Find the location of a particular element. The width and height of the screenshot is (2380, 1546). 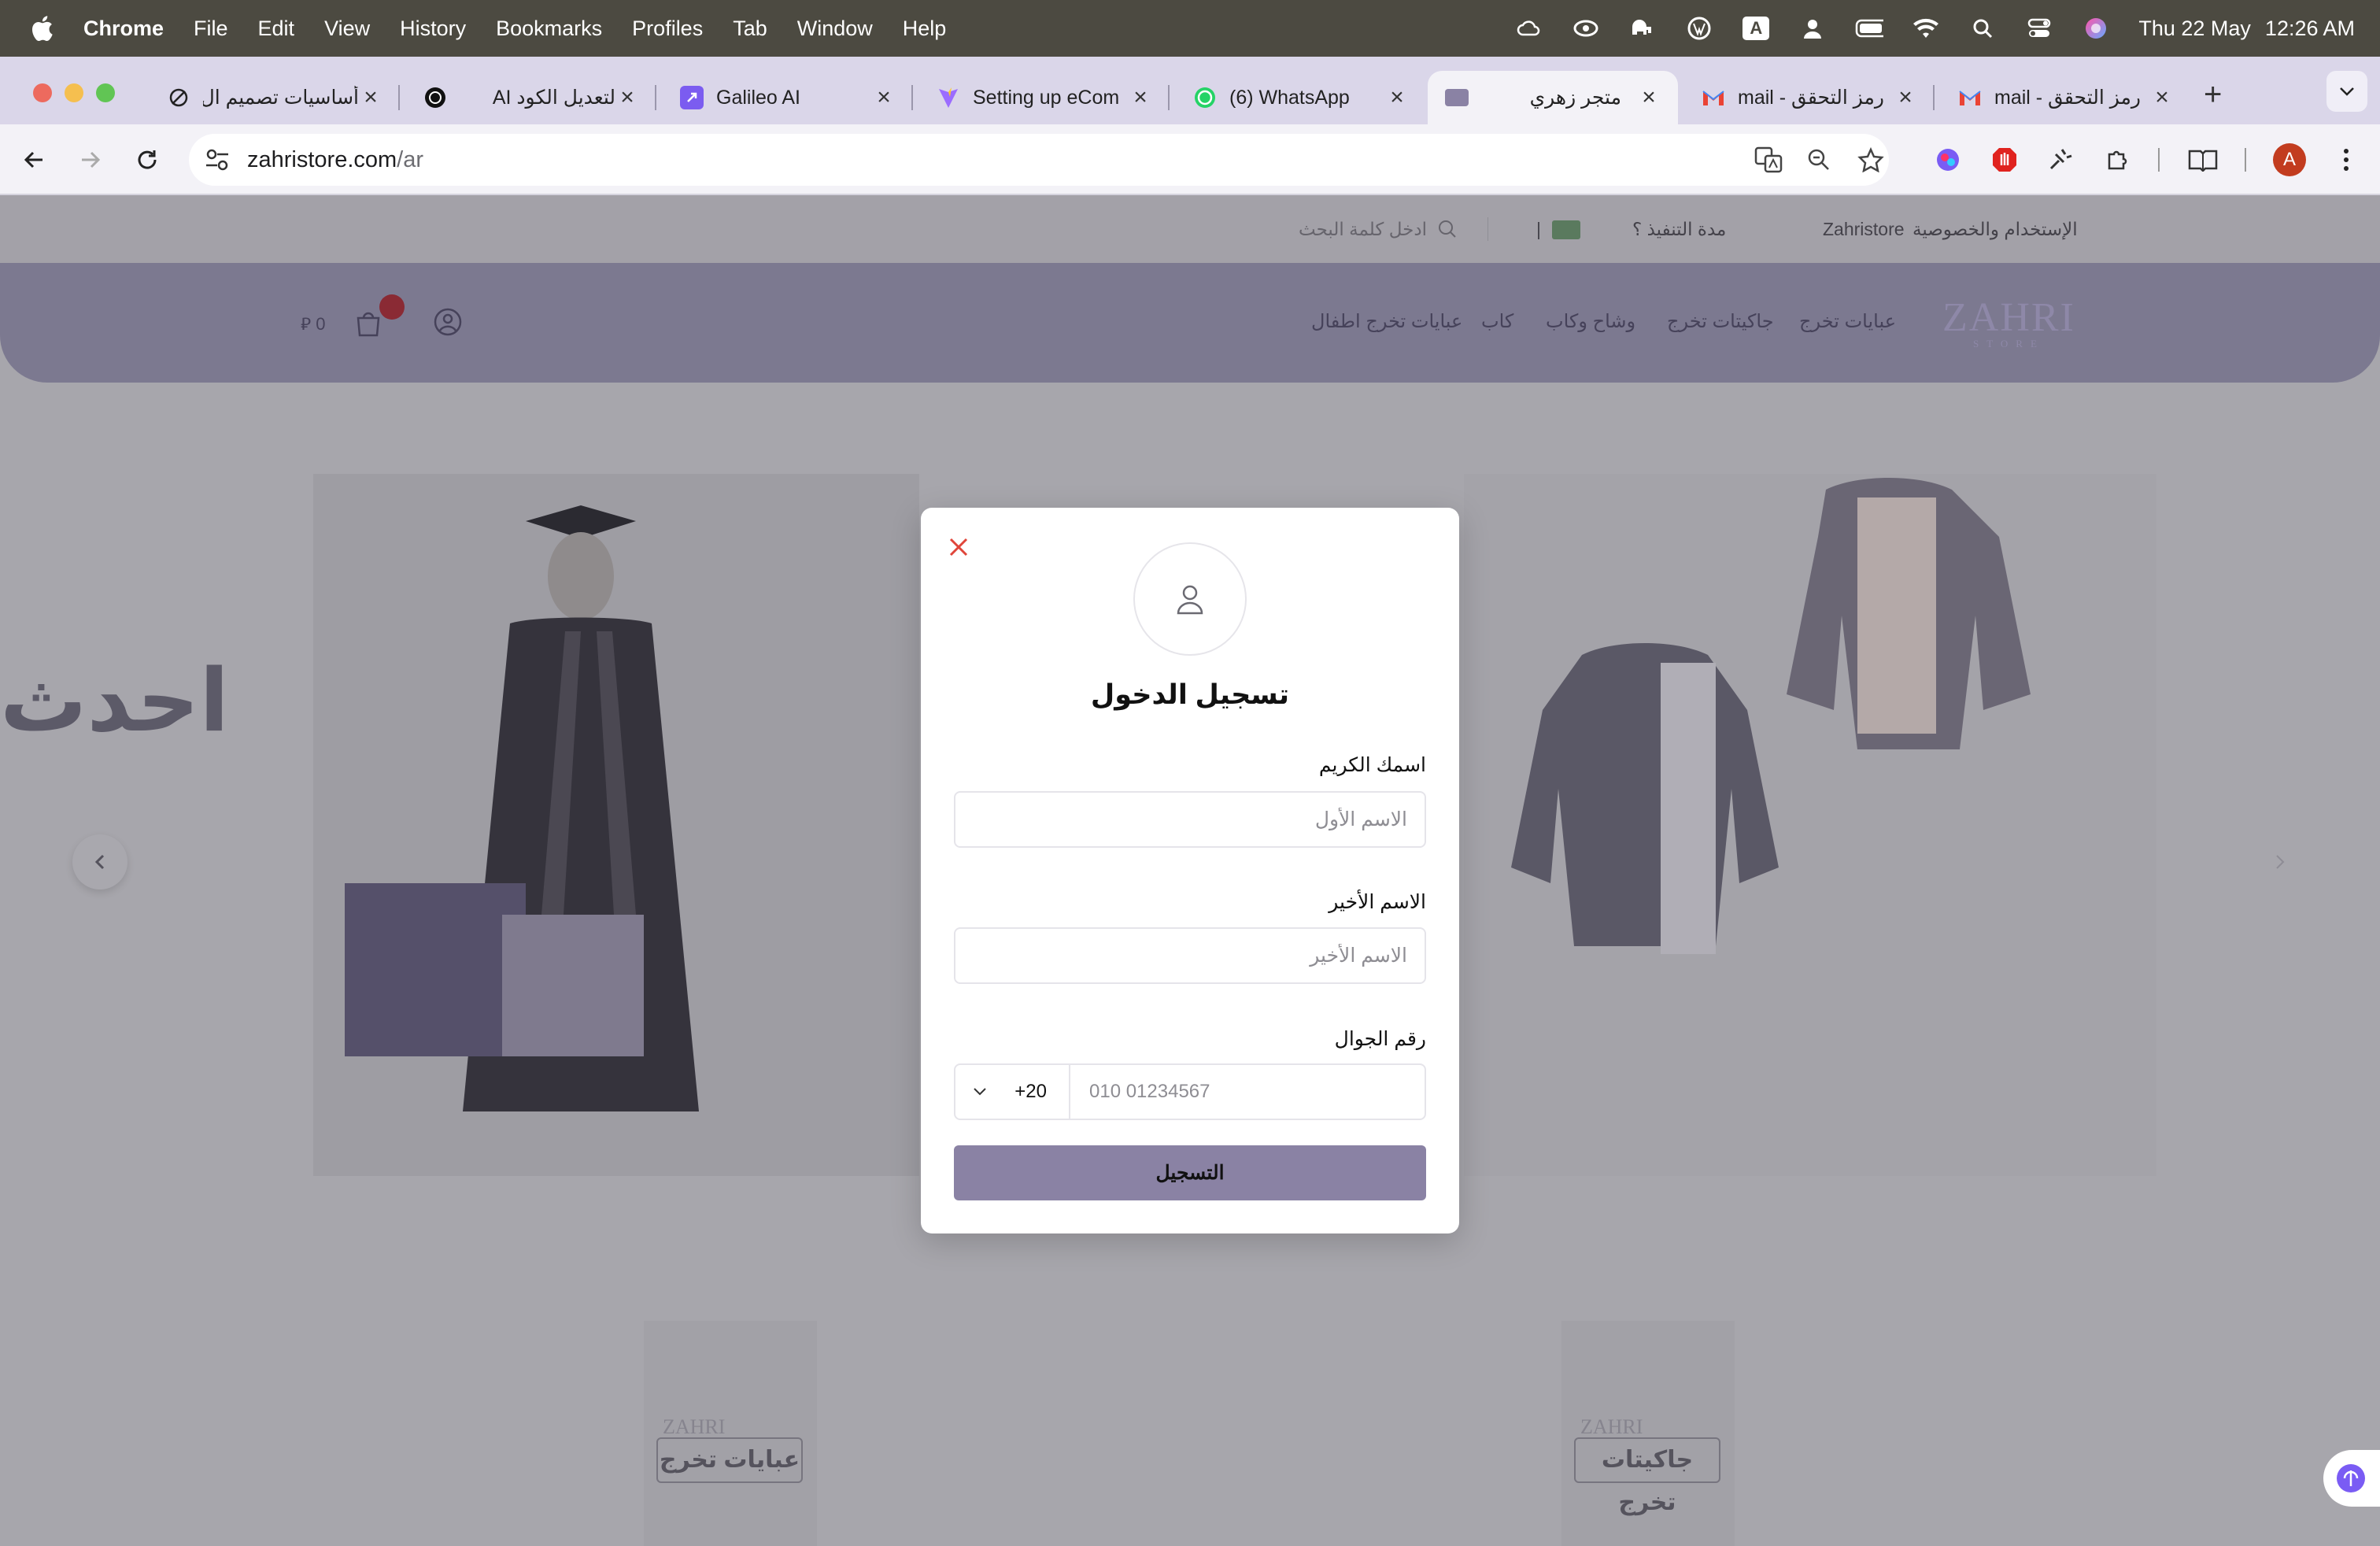

modal-title: تسجيل الدخول is located at coordinates (1190, 694).